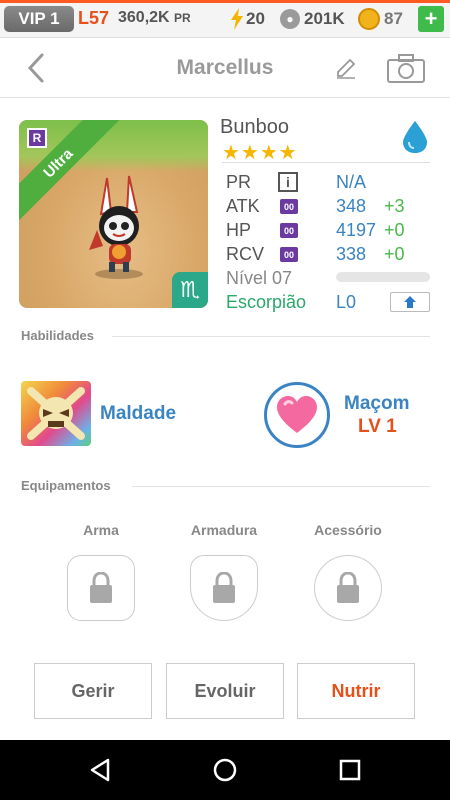 This screenshot has width=450, height=800. I want to click on skull-skill-icon, so click(56, 413).